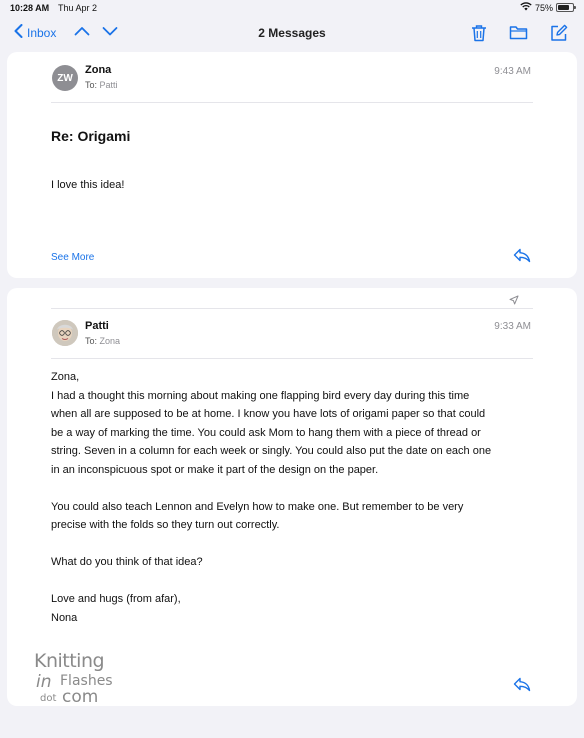 The image size is (584, 738). I want to click on body-line: I love this idea!, so click(88, 185).